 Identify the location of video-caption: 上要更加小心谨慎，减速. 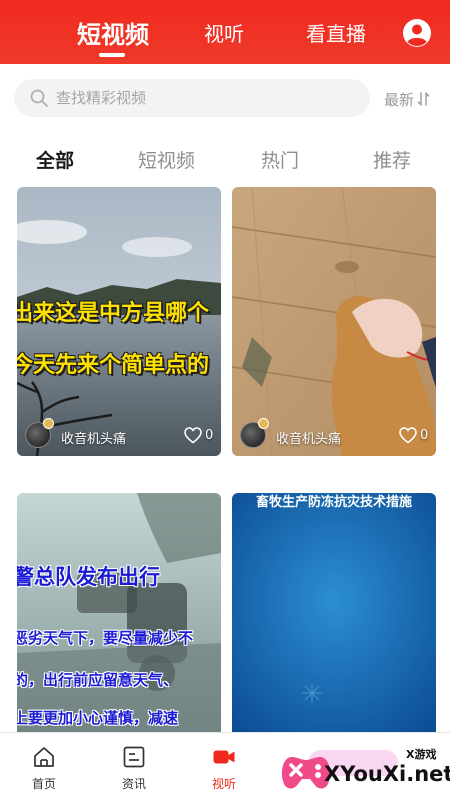
(98, 718).